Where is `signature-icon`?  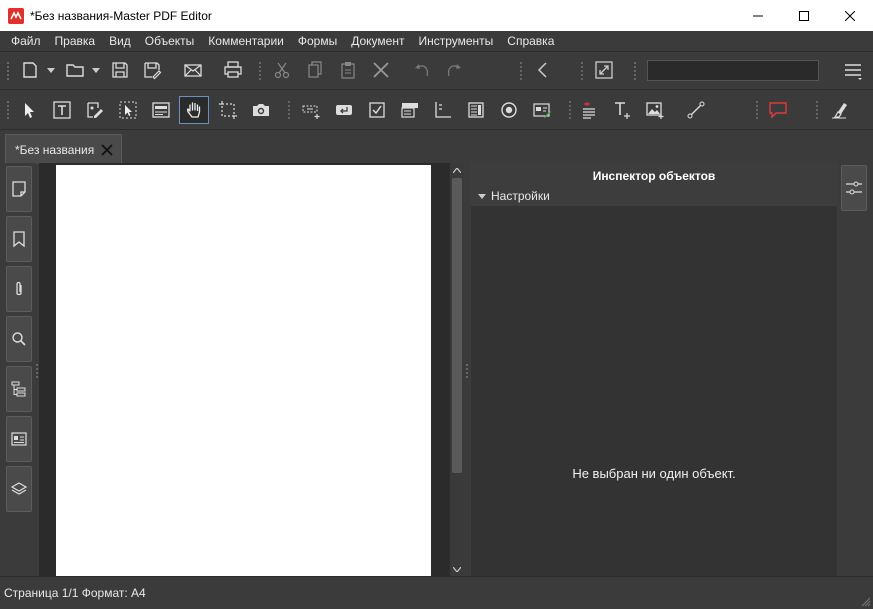
signature-icon is located at coordinates (542, 110).